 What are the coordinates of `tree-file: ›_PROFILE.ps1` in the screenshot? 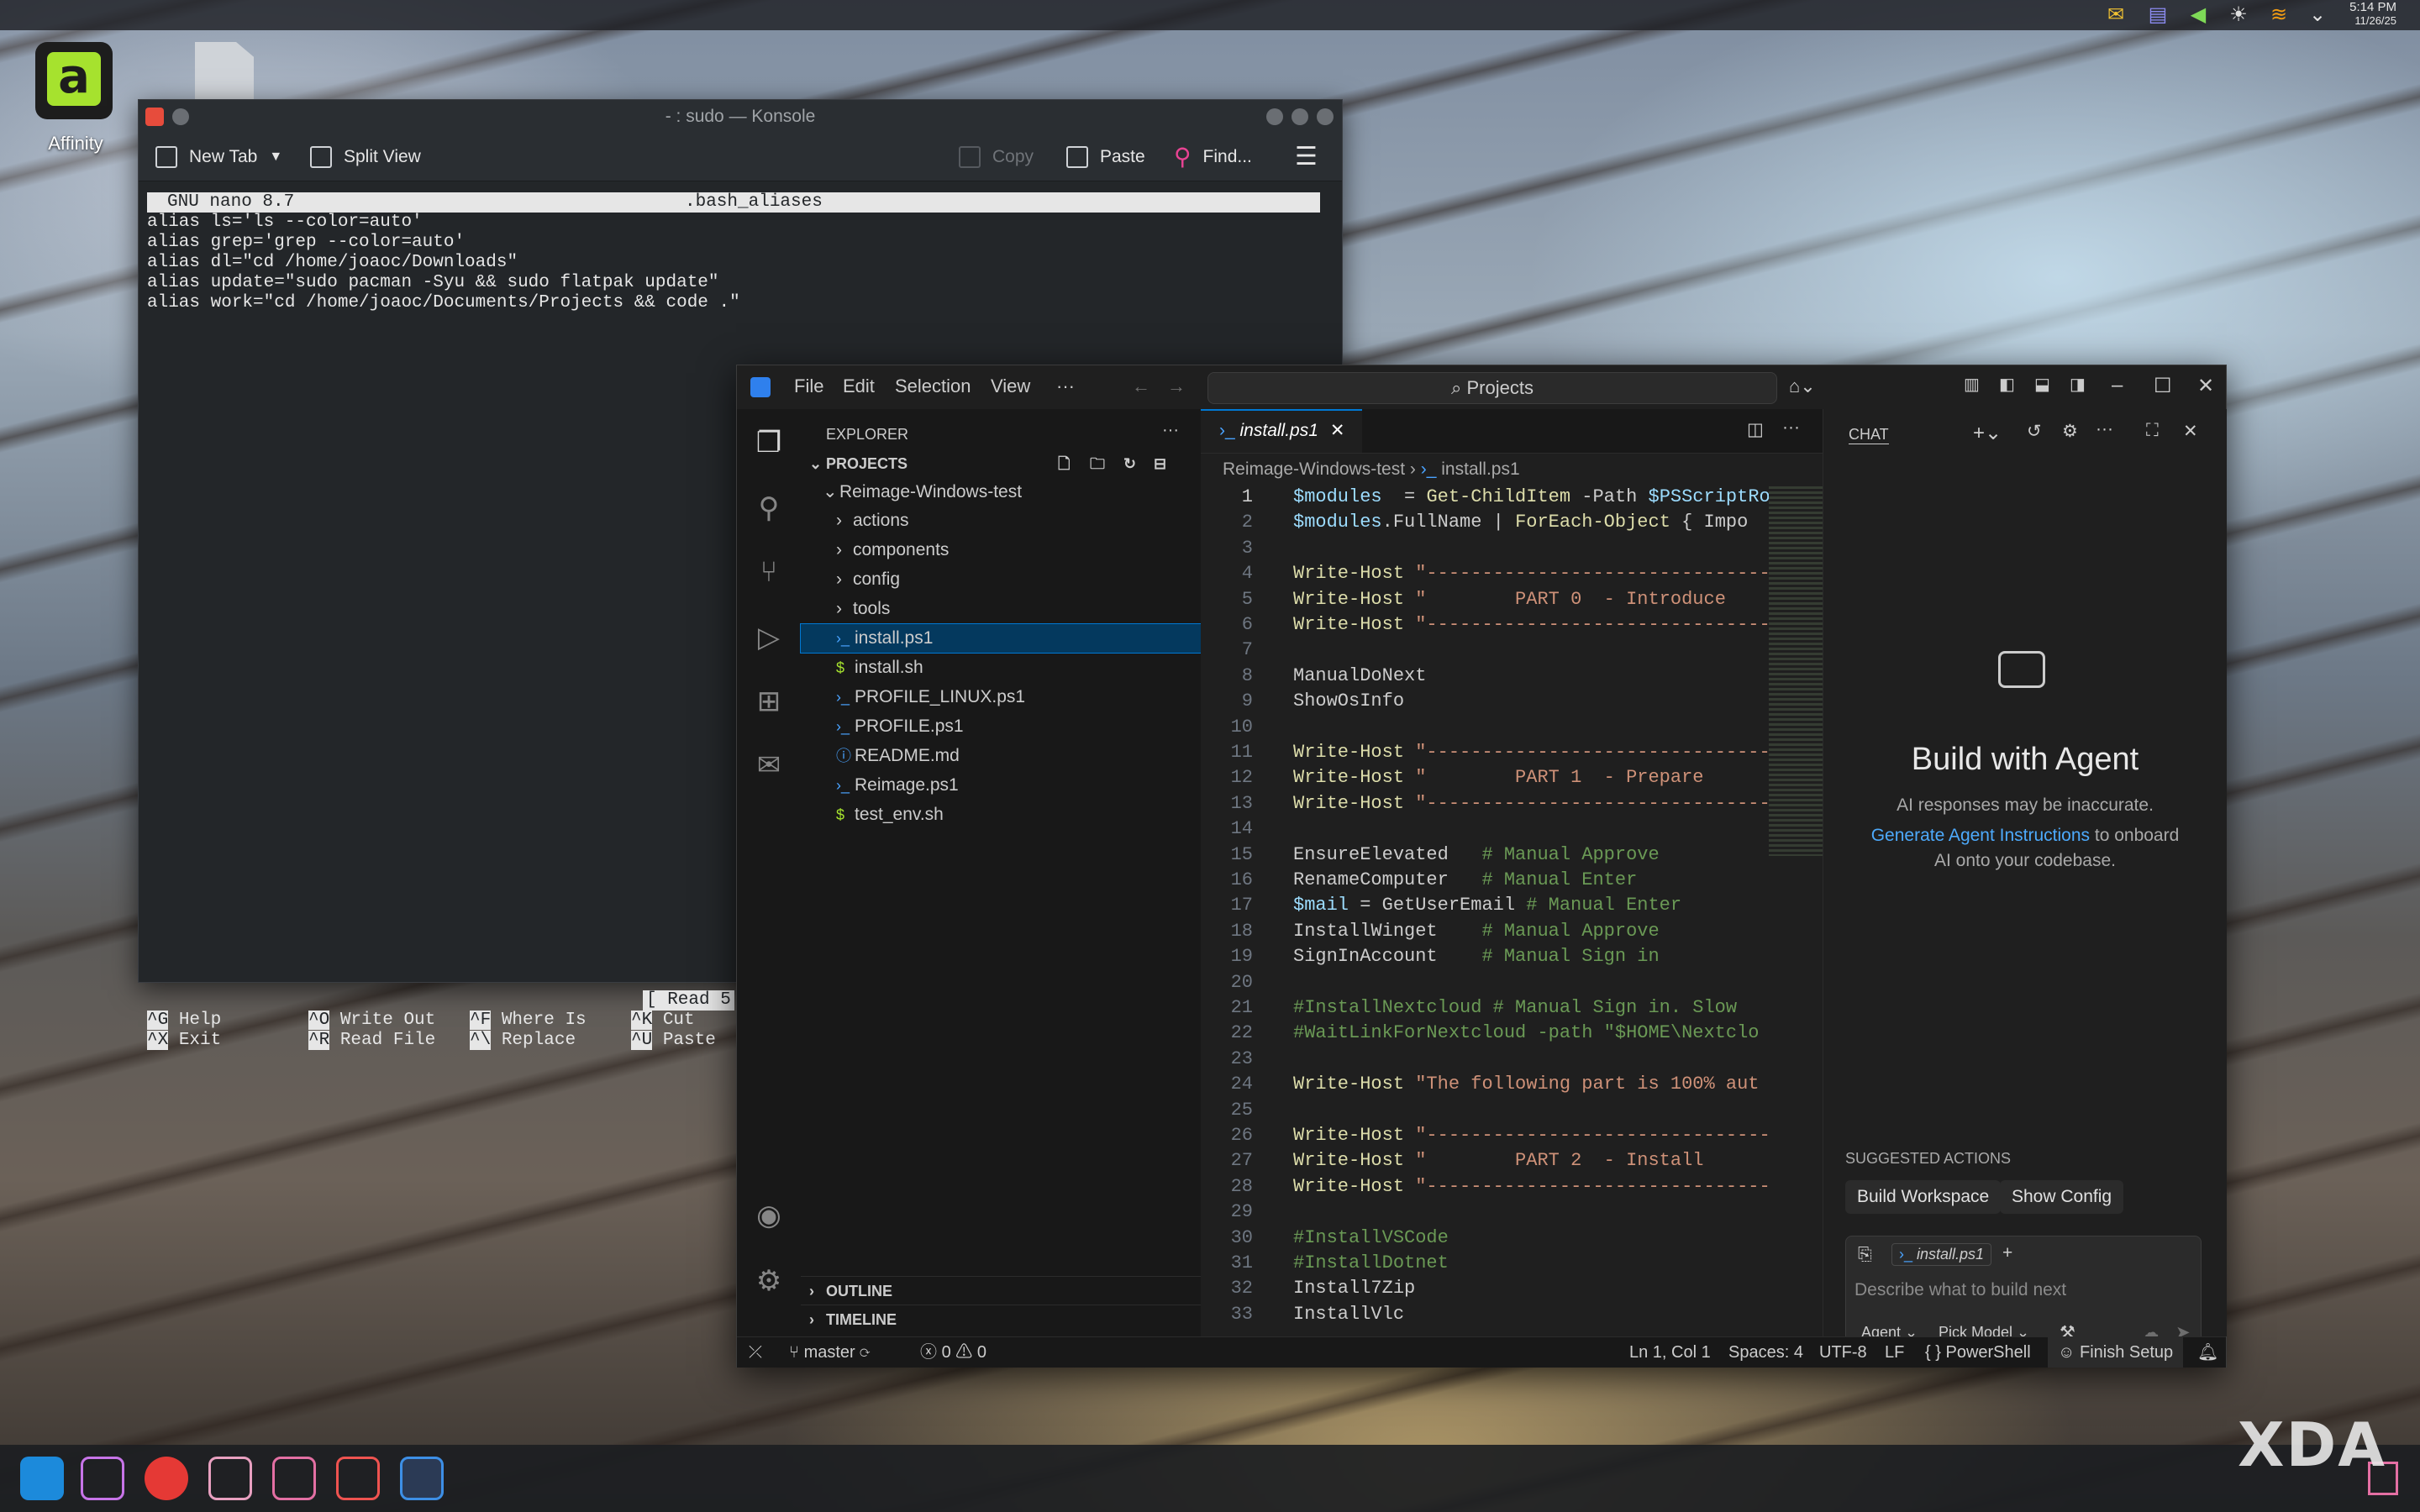 It's located at (1001, 726).